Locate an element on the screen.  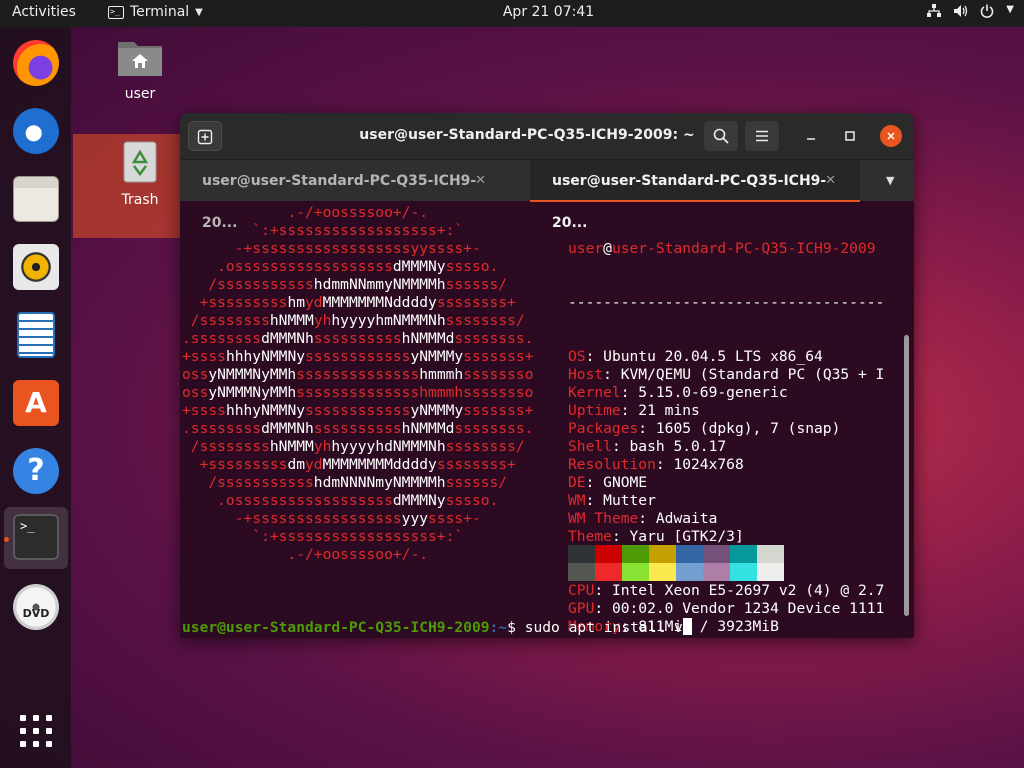
logo-segment: /sssssssssss is located at coordinates (248, 482).